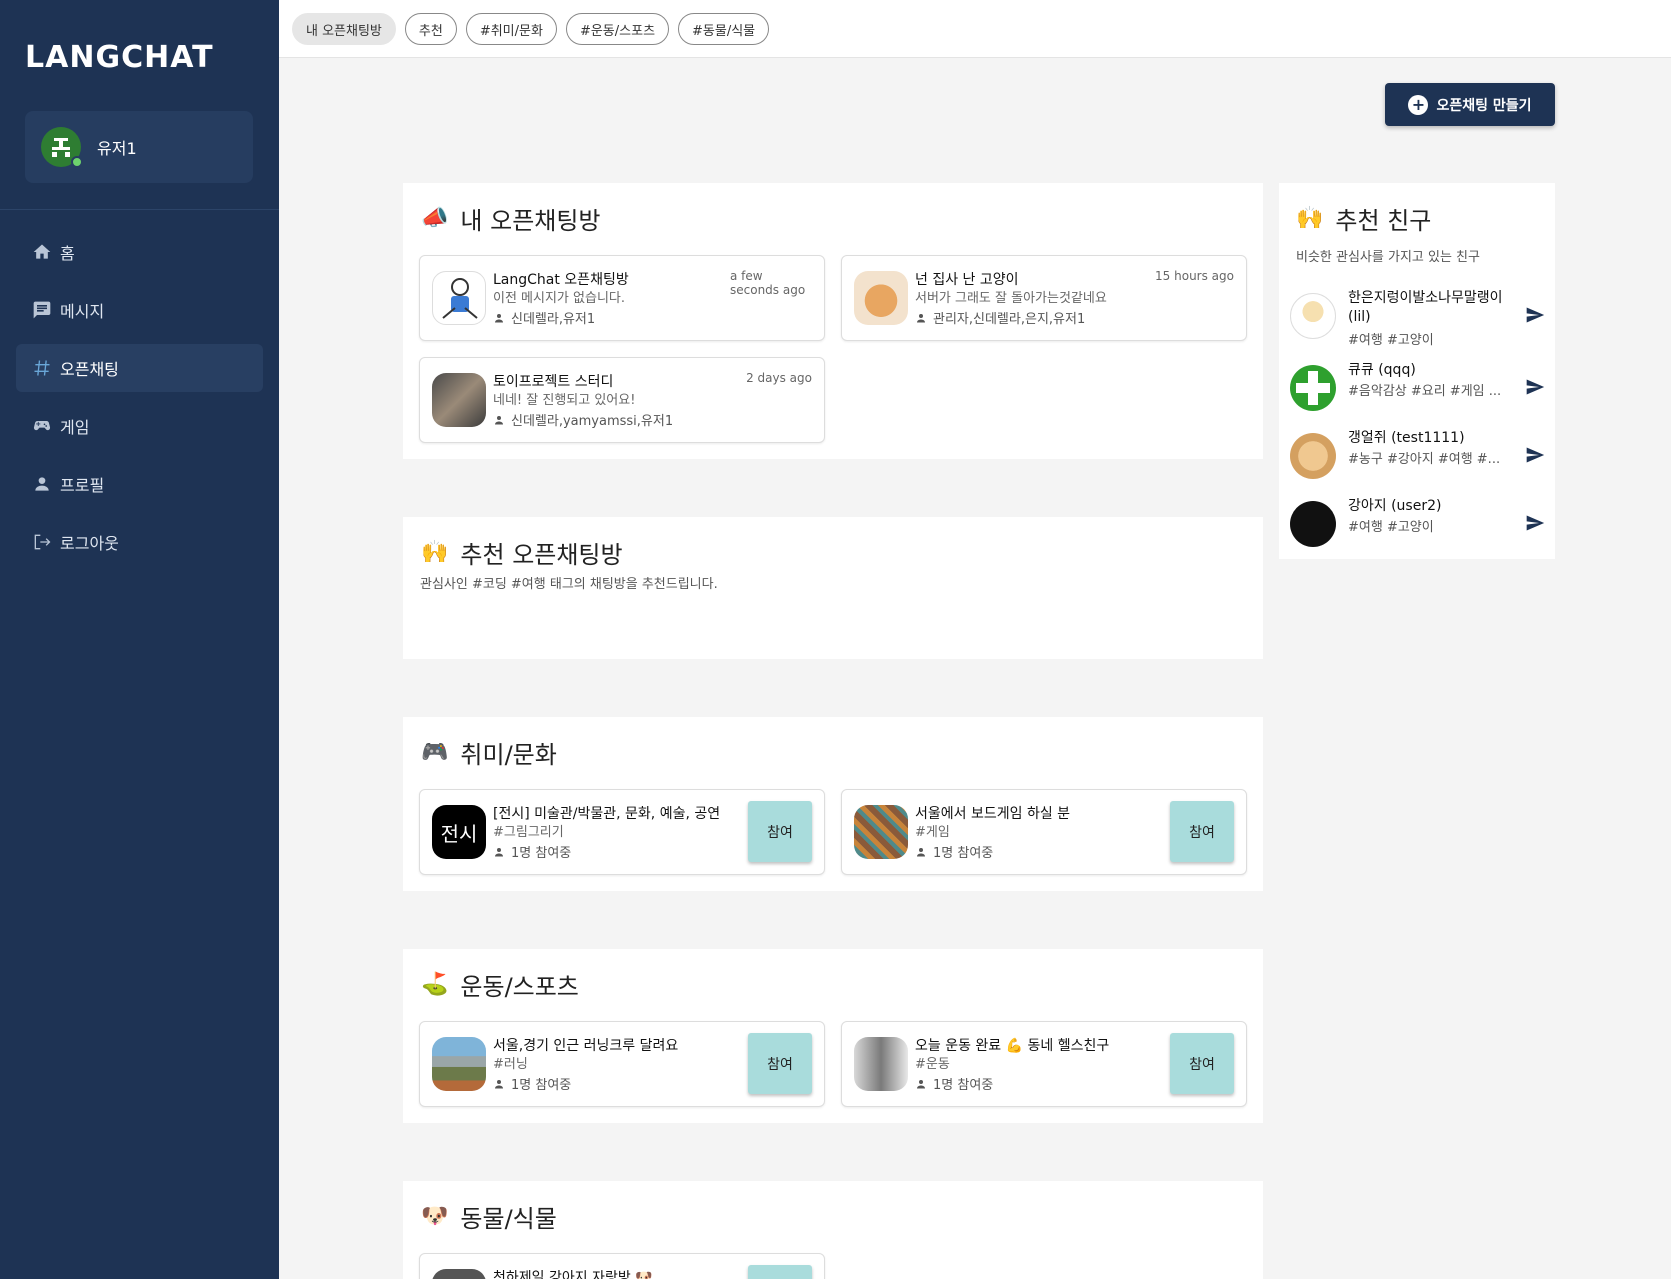 The image size is (1671, 1279). Describe the element at coordinates (139, 147) in the screenshot. I see `user-card: 유저1` at that location.